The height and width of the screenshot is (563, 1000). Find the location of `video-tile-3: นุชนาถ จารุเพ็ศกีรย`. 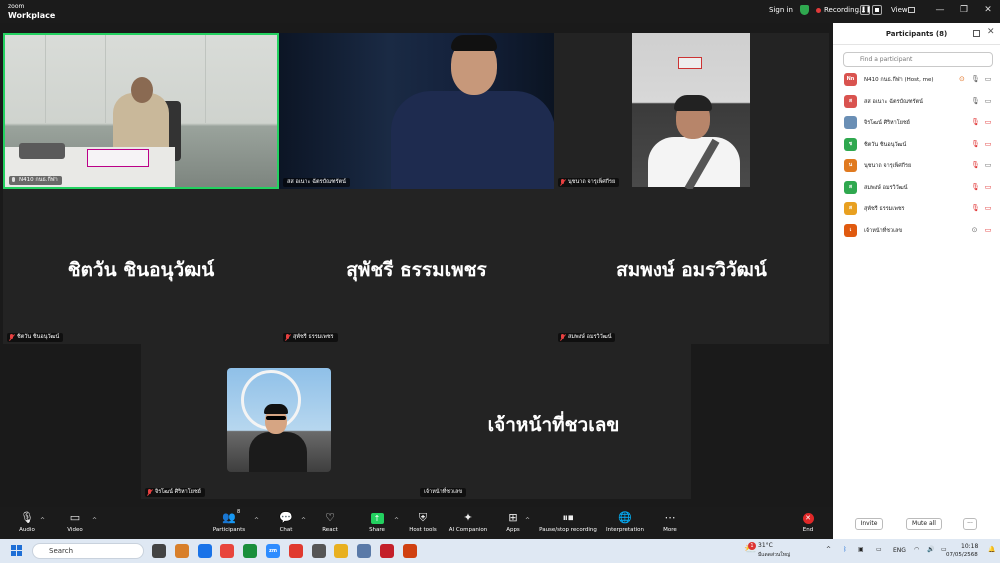

video-tile-3: นุชนาถ จารุเพ็ศกีรย is located at coordinates (691, 111).